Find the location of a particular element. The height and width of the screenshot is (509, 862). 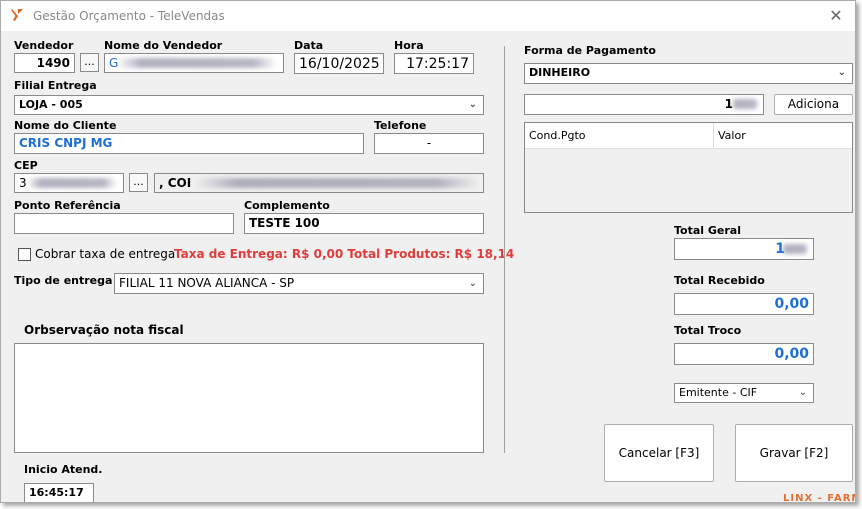

observacao-textarea is located at coordinates (249, 398).